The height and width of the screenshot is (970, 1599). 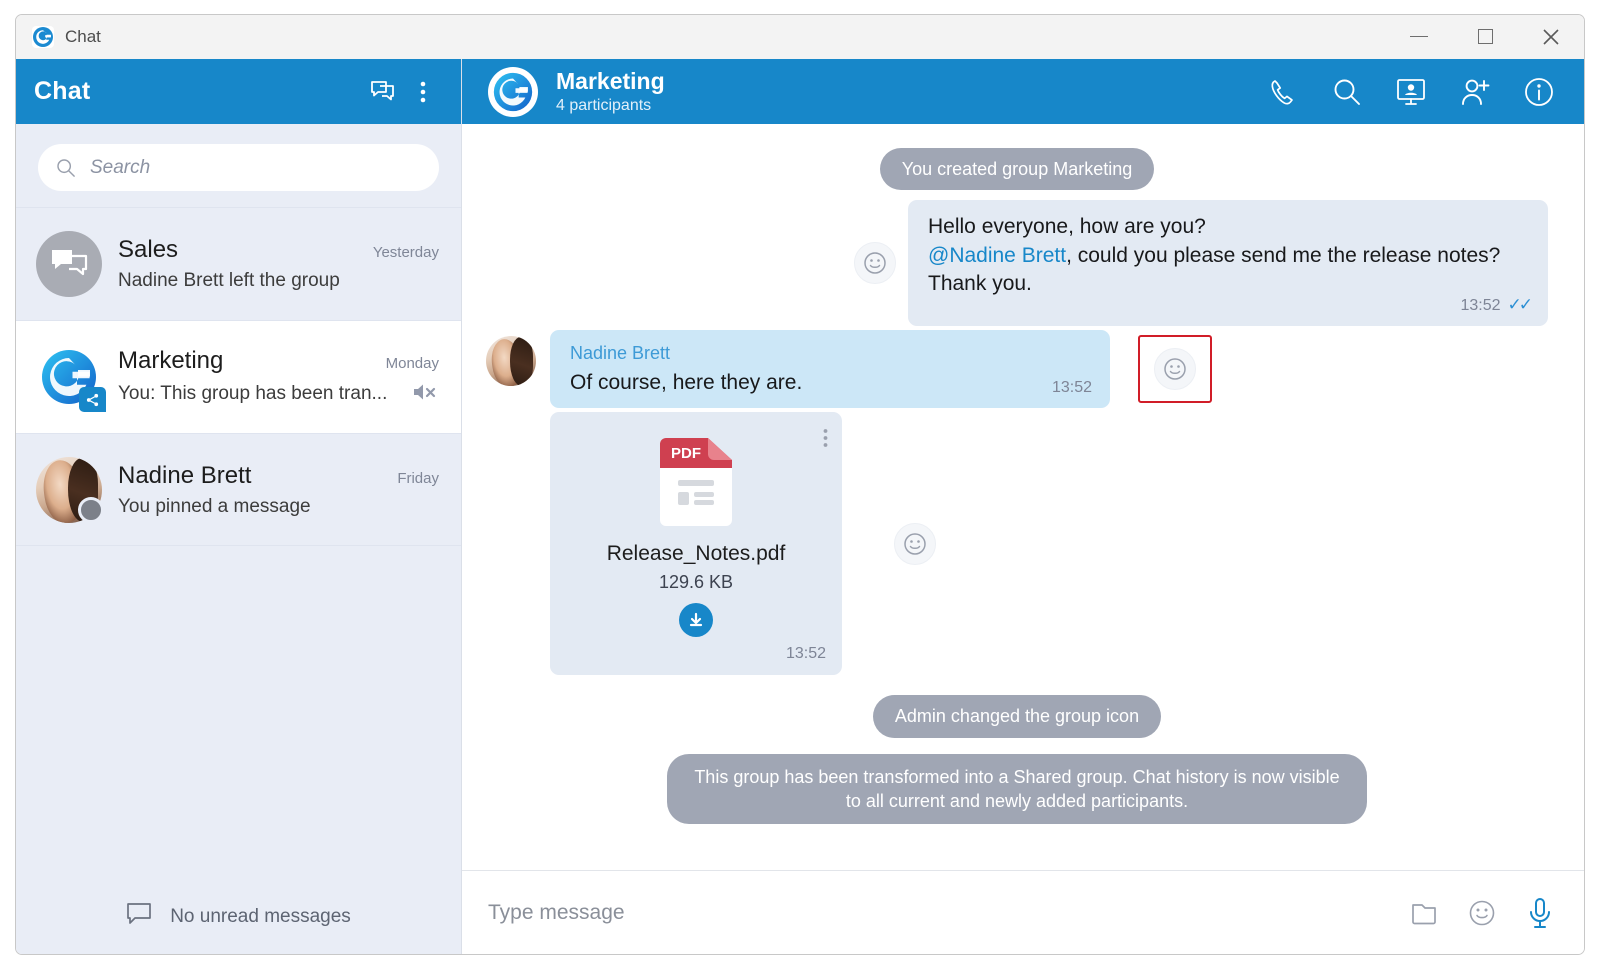 What do you see at coordinates (278, 361) in the screenshot?
I see `chat-item-top-row: Marketing Monday` at bounding box center [278, 361].